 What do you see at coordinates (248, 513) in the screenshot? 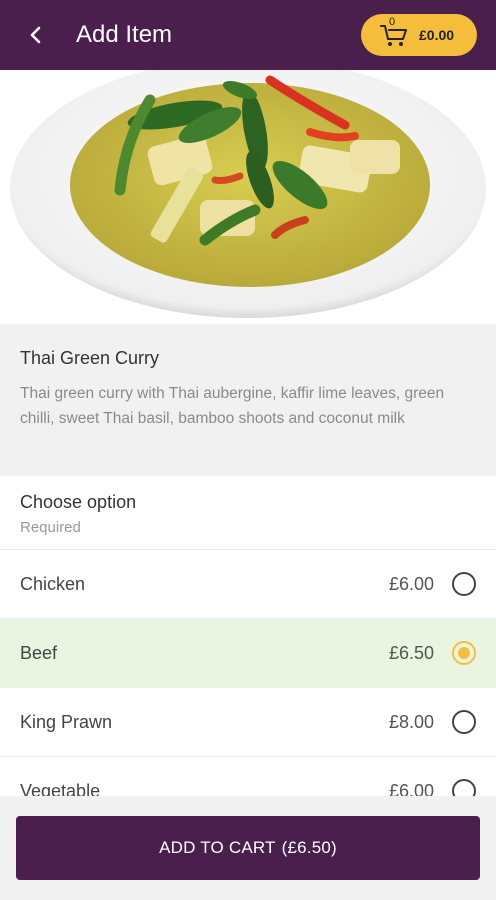
I see `option-group-header: Choose option Required` at bounding box center [248, 513].